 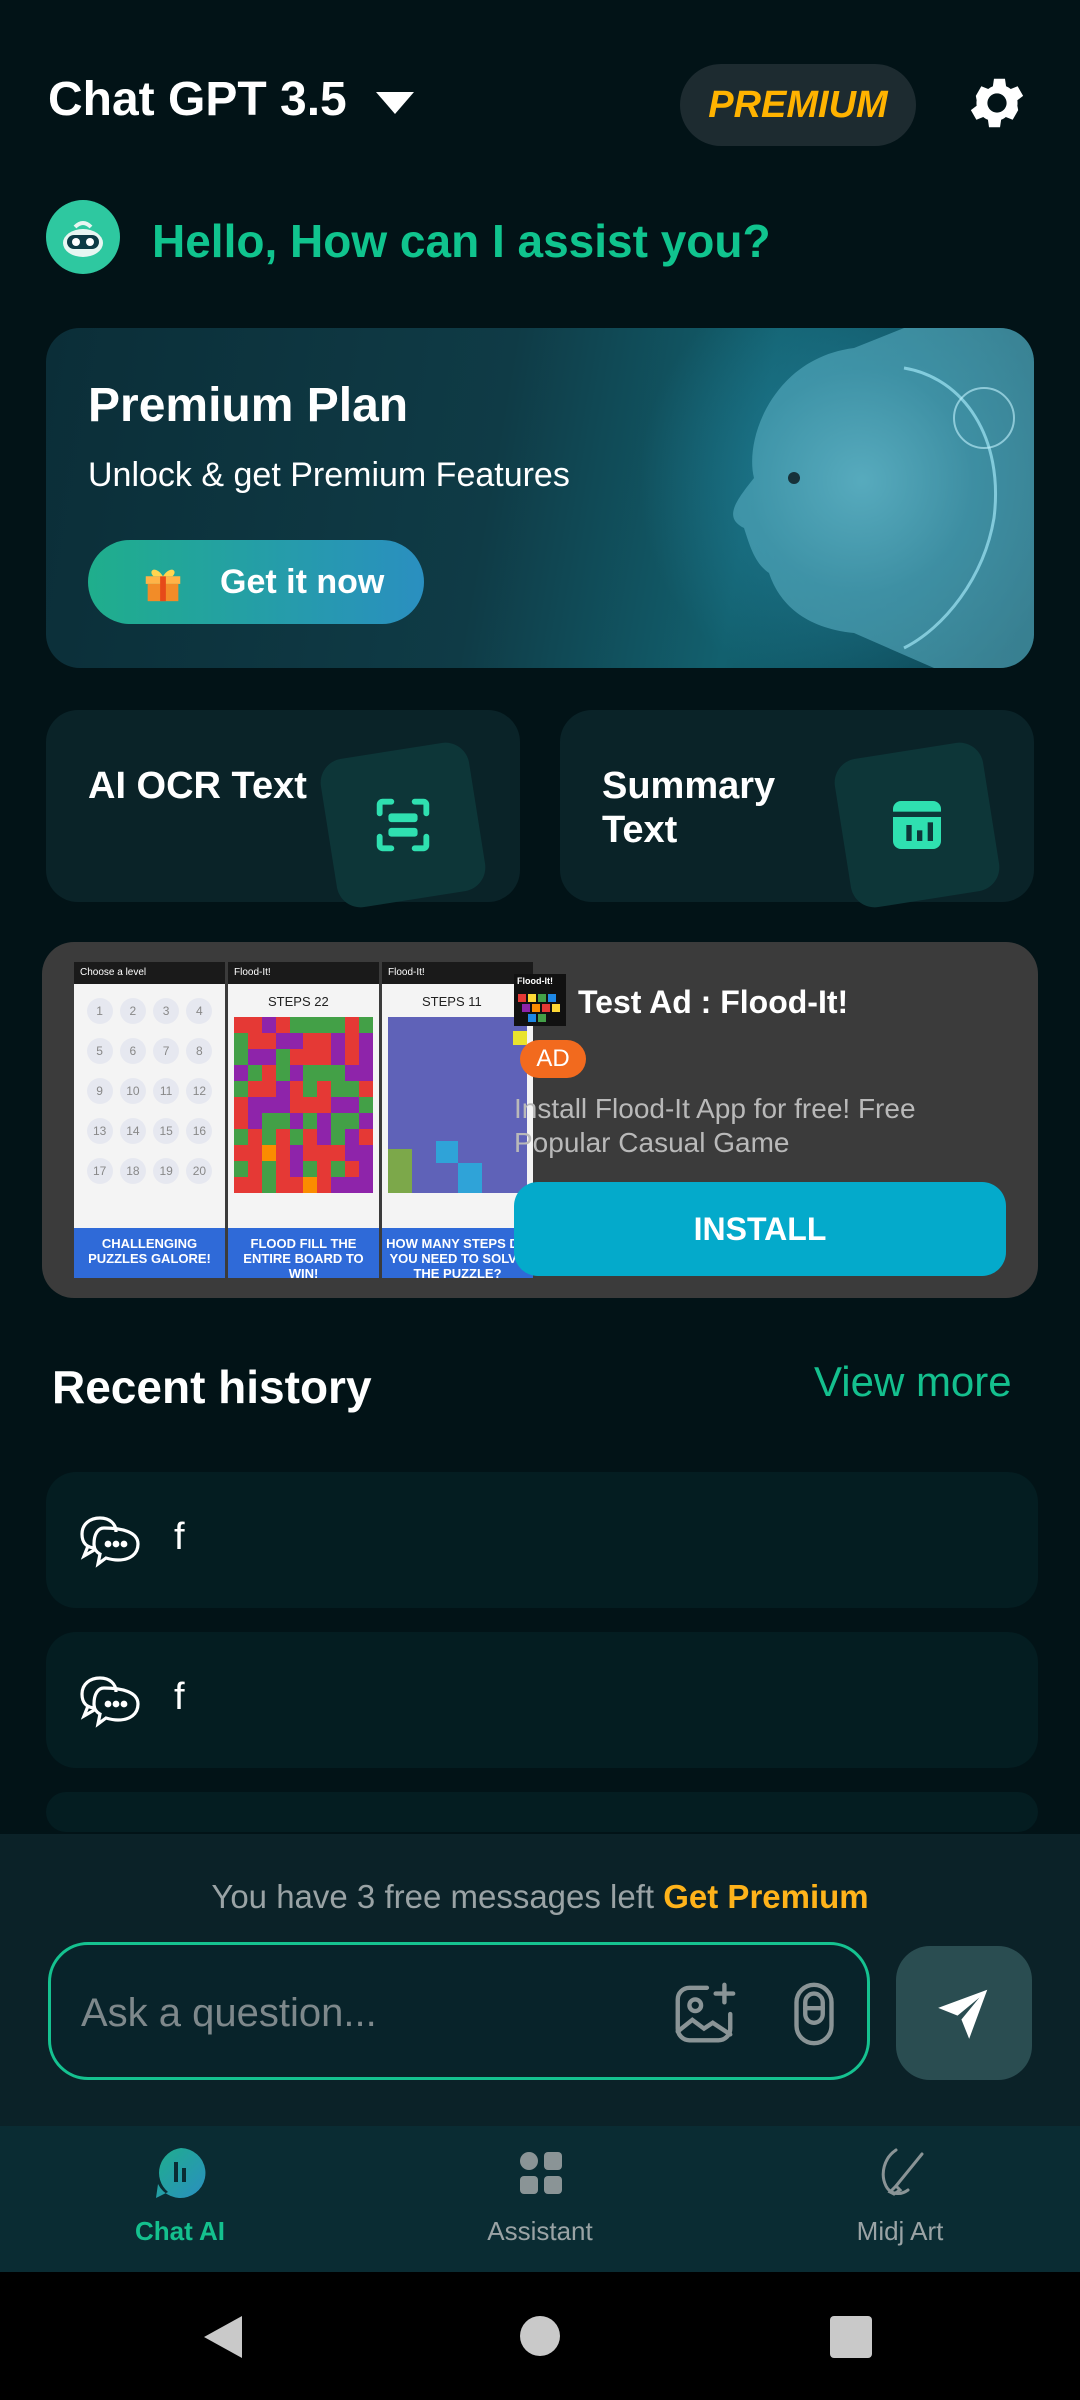 I want to click on ad-title: Test Ad : Flood-It!, so click(x=713, y=1002).